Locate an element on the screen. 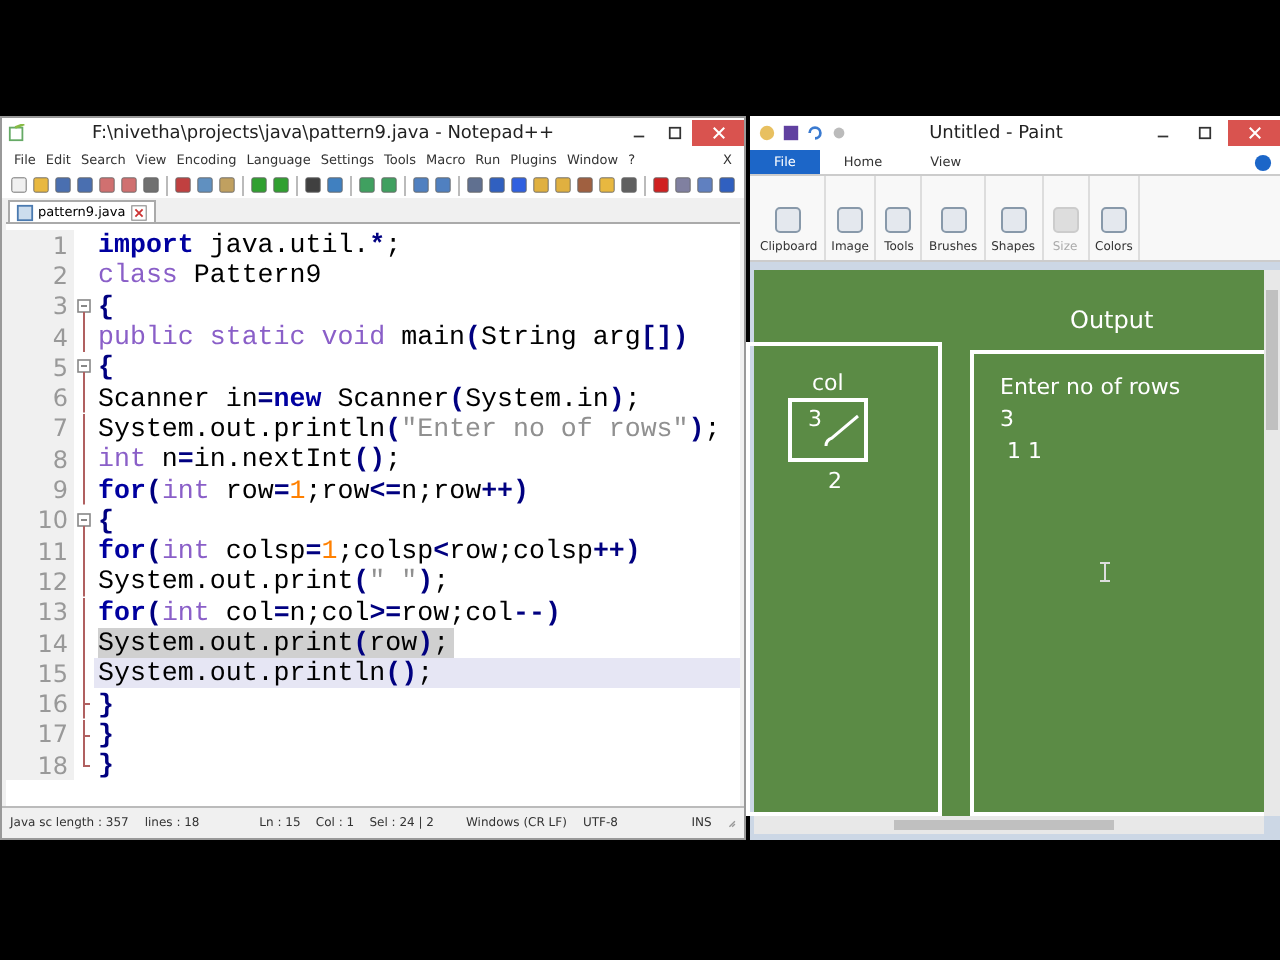 This screenshot has height=960, width=1280. file-icon is located at coordinates (25, 212).